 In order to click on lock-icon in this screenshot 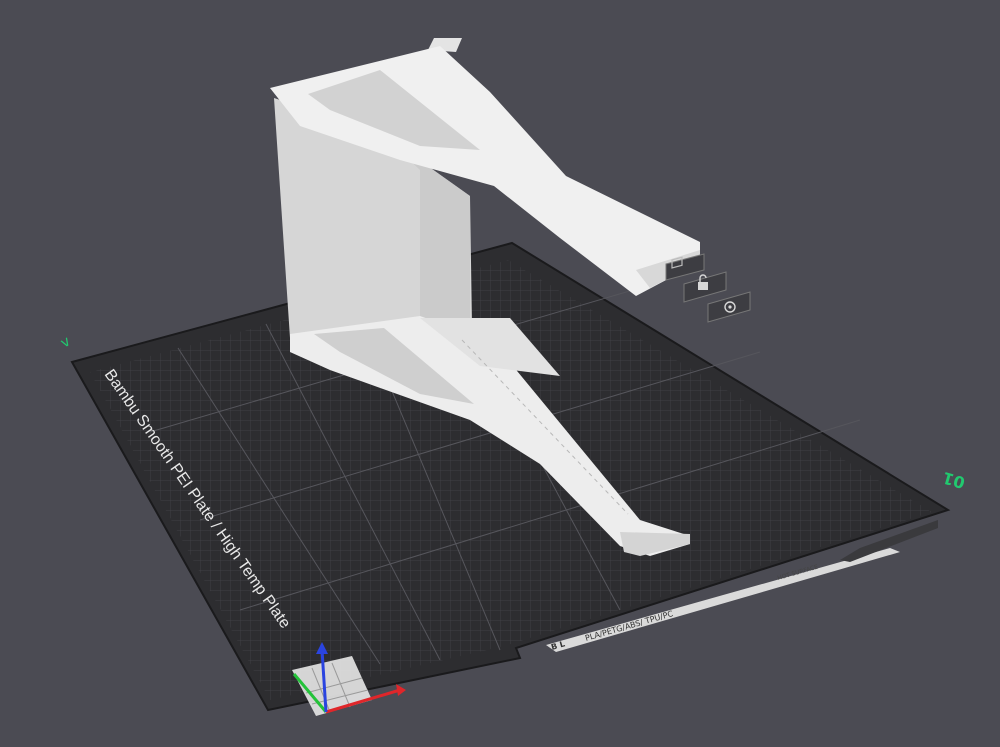, I will do `click(705, 287)`.